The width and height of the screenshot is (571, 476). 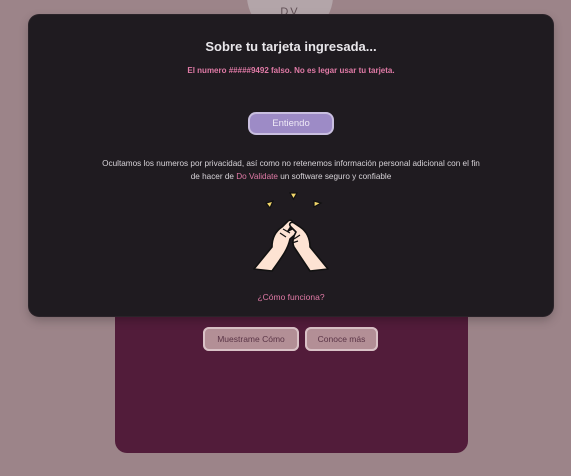 I want to click on brand-name: Do Validate, so click(x=257, y=176).